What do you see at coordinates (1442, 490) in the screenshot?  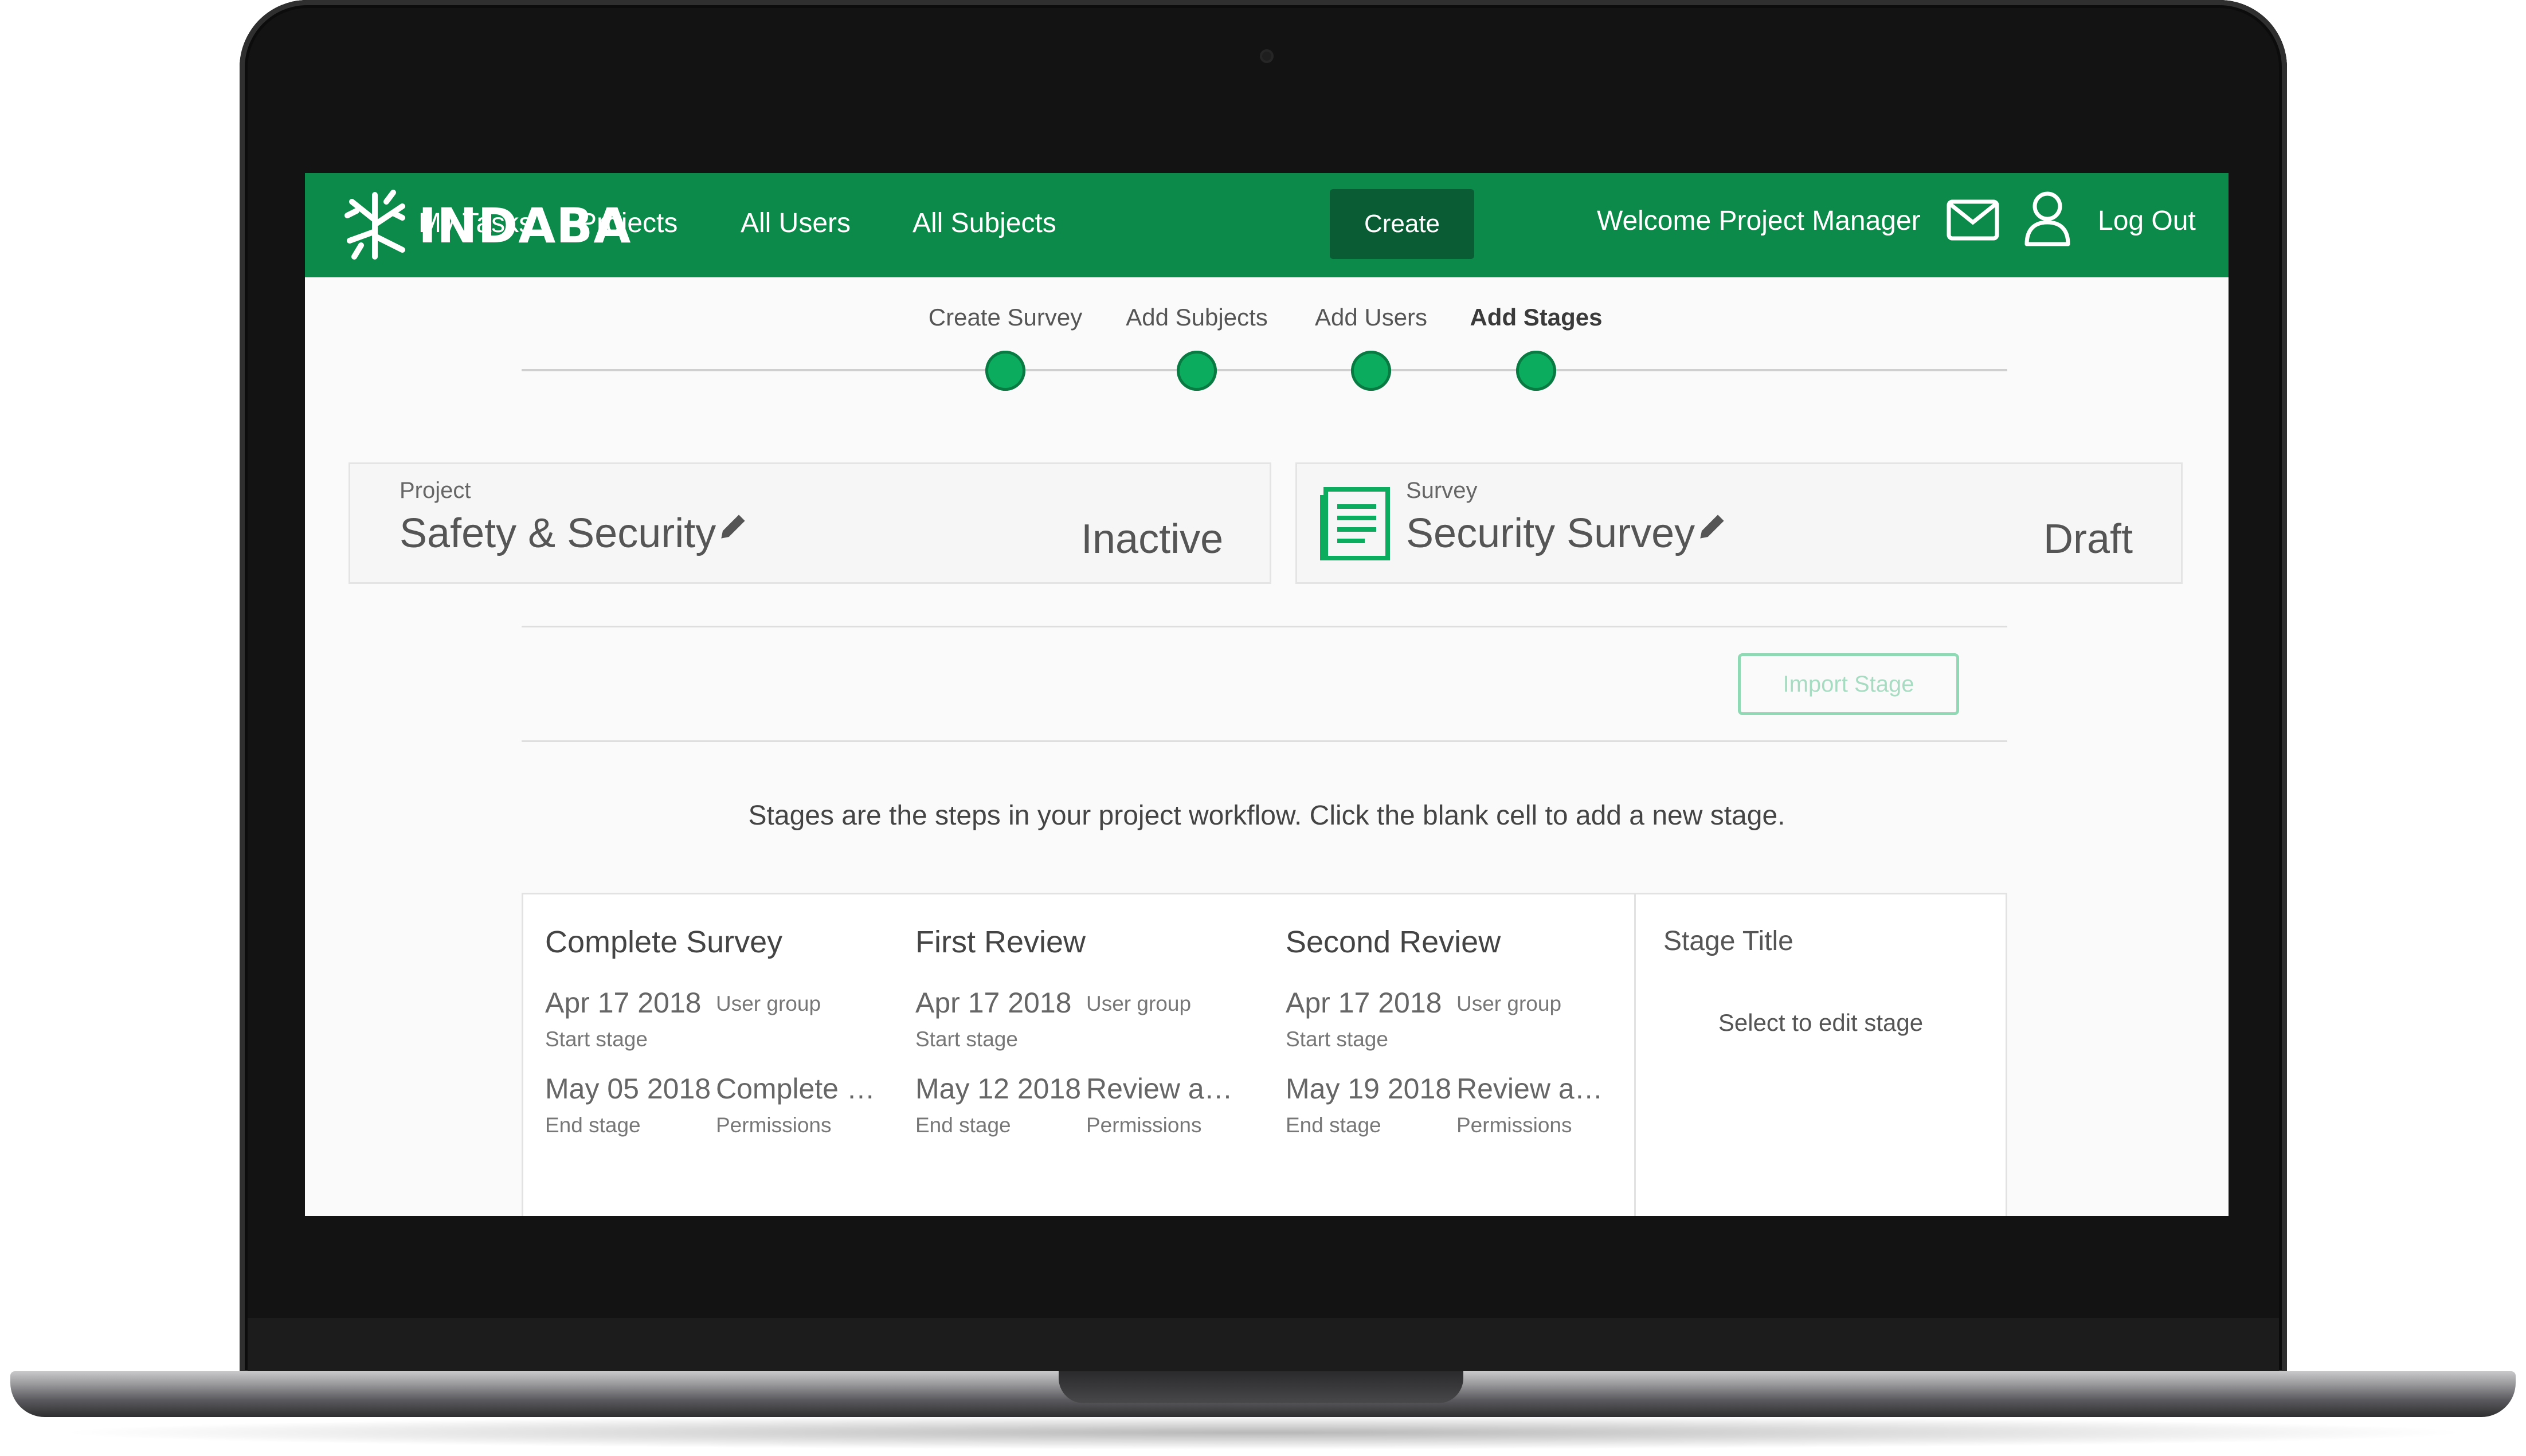 I see `survey-label: Survey` at bounding box center [1442, 490].